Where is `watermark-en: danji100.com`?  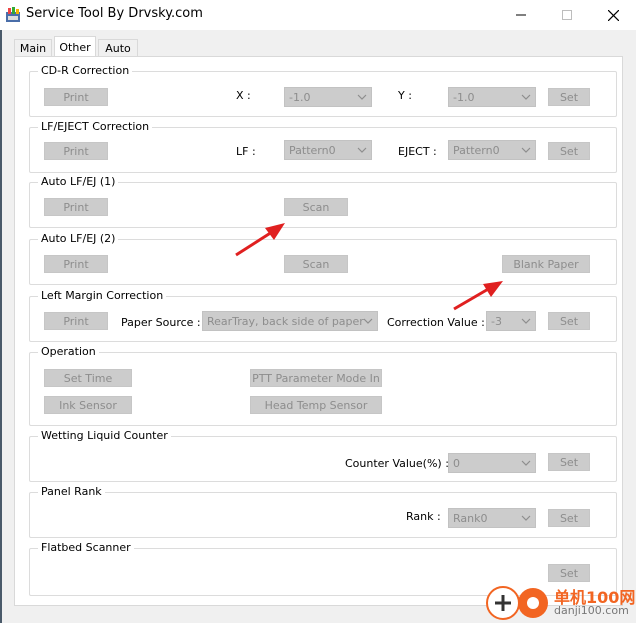
watermark-en: danji100.com is located at coordinates (591, 610).